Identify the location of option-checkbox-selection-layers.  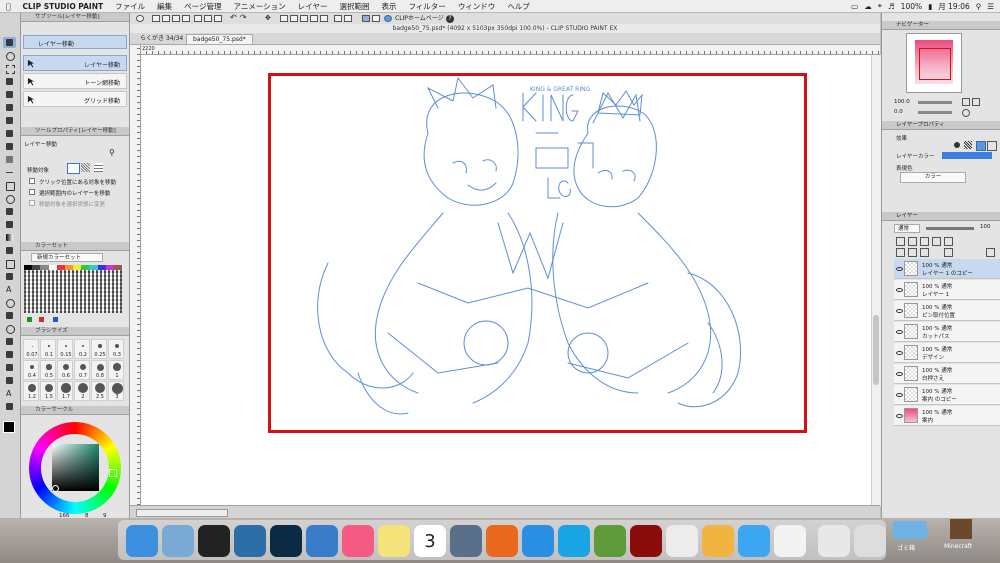
(32, 192).